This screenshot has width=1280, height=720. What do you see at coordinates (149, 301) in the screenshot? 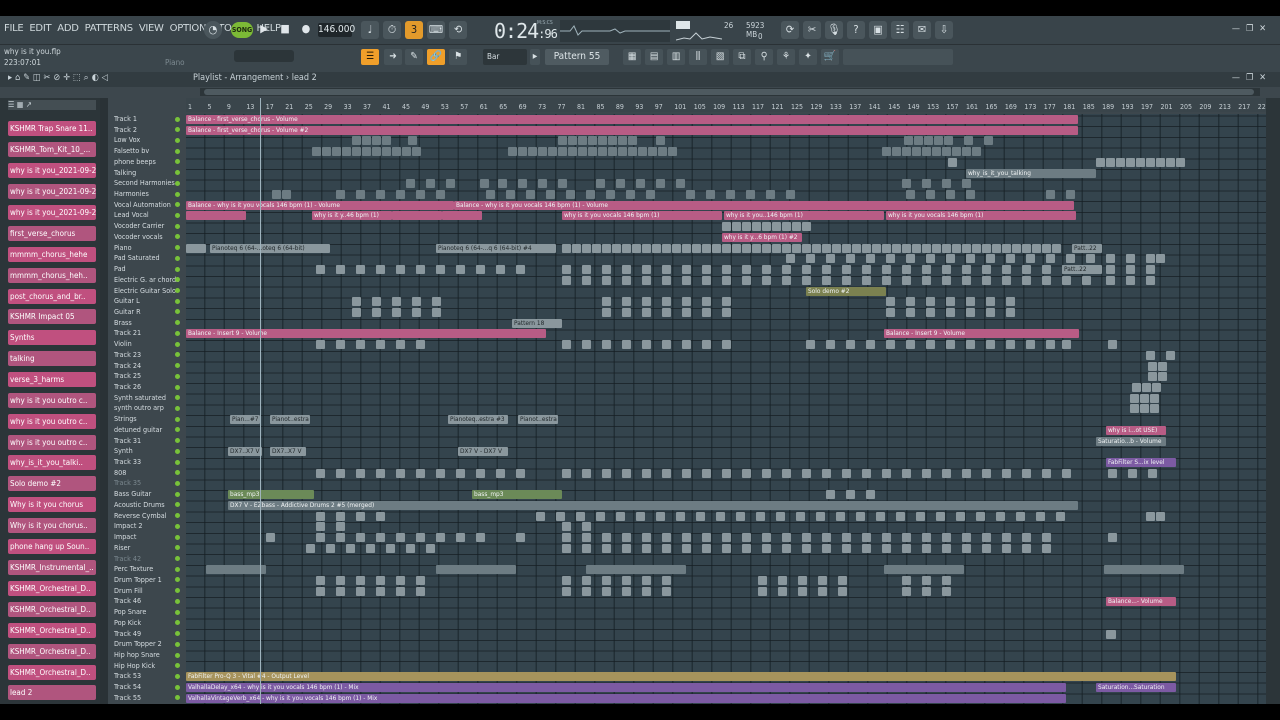
I see `track-name: Guitar L` at bounding box center [149, 301].